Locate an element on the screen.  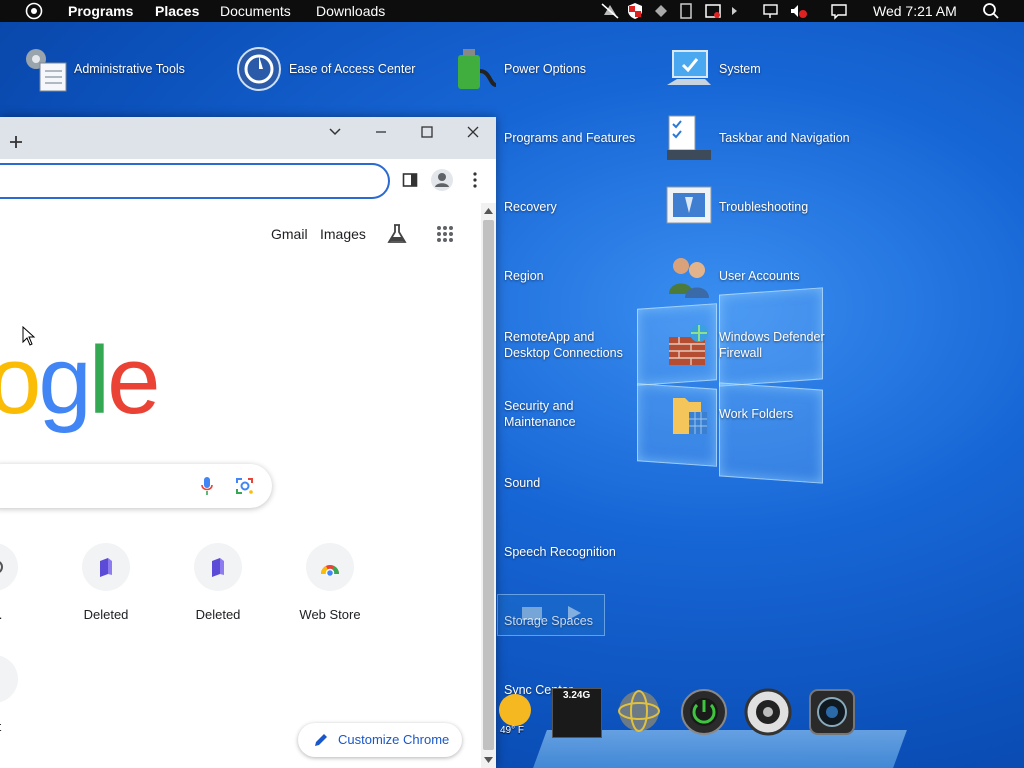
new-tab-icon is located at coordinates (16, 142).